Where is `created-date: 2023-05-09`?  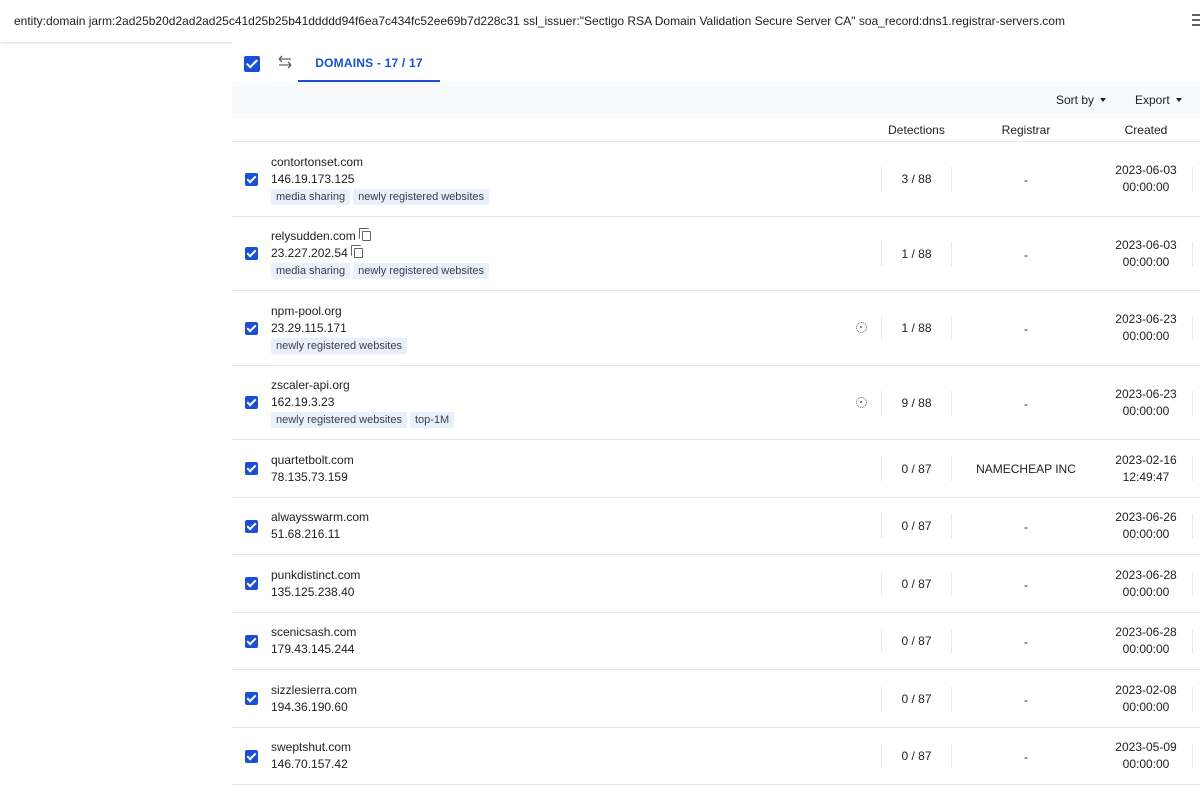
created-date: 2023-05-09 is located at coordinates (1146, 747).